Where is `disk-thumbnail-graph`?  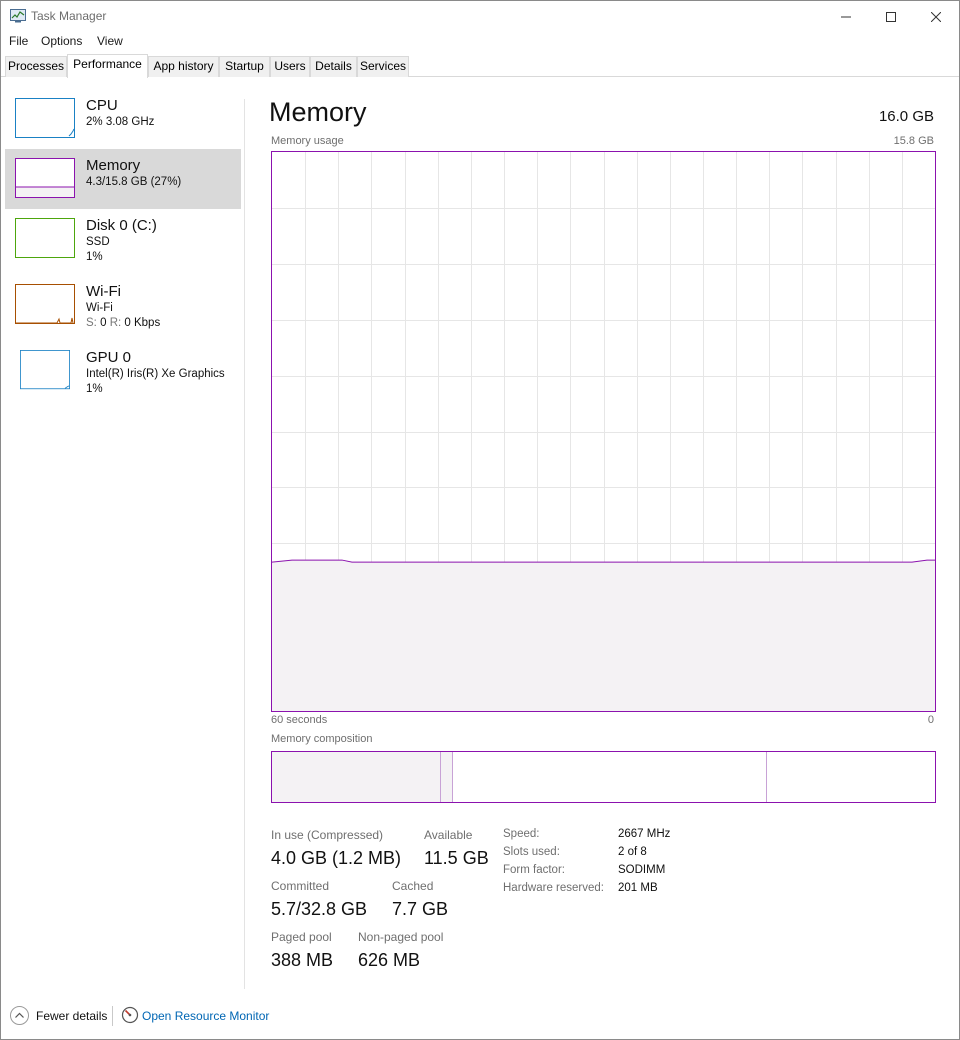 disk-thumbnail-graph is located at coordinates (45, 238).